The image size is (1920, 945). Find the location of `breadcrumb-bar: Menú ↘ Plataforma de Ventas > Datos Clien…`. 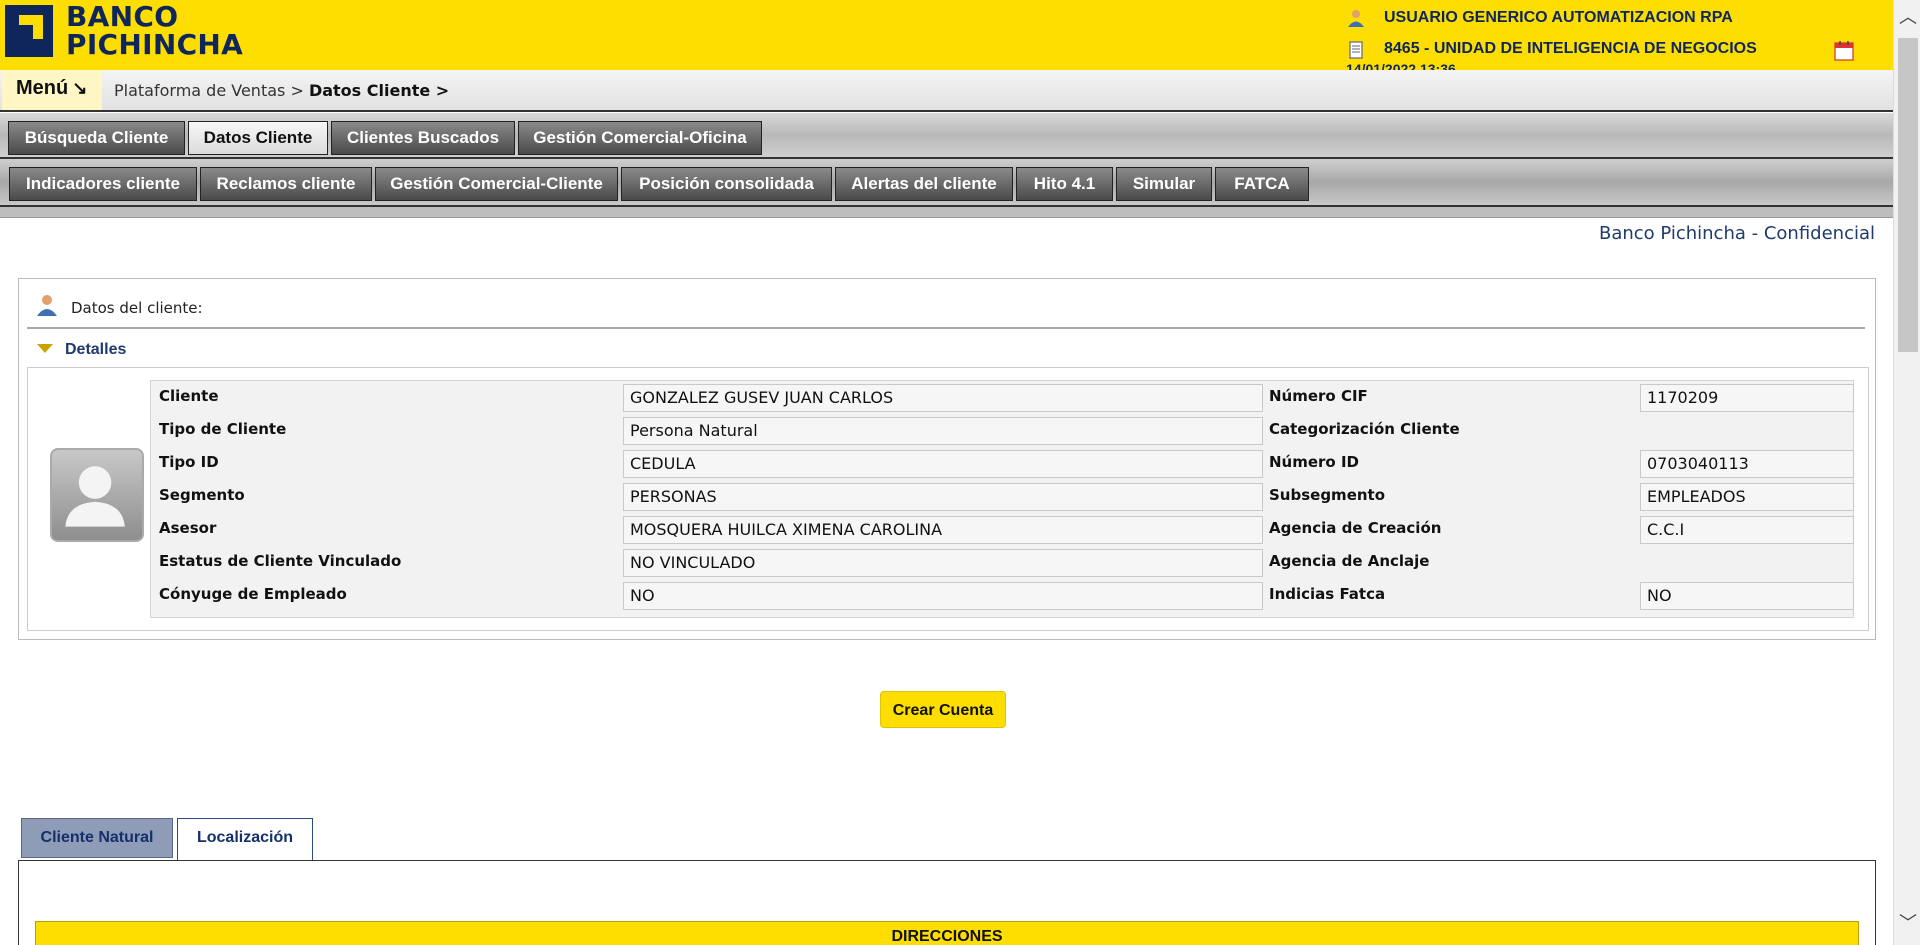

breadcrumb-bar: Menú ↘ Plataforma de Ventas > Datos Clien… is located at coordinates (946, 91).